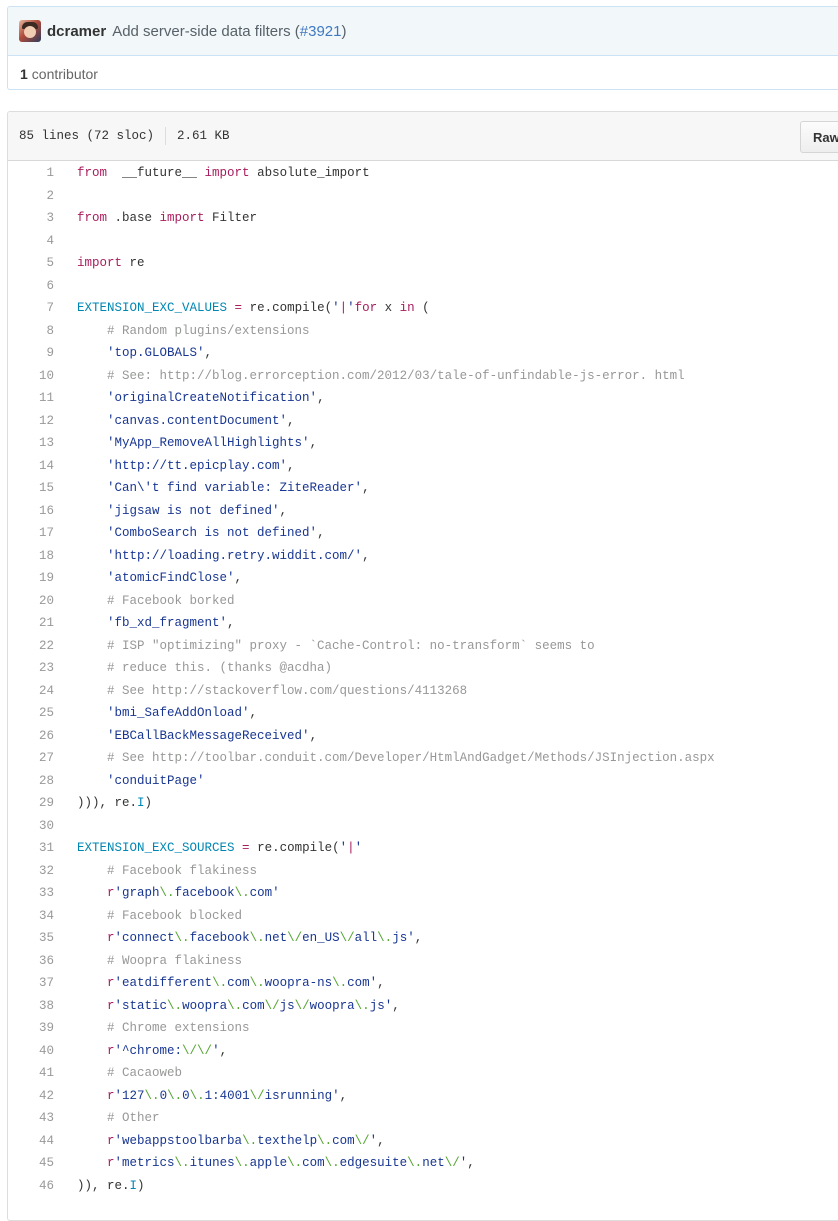 The width and height of the screenshot is (838, 1221). What do you see at coordinates (42, 668) in the screenshot?
I see `line-number: 23` at bounding box center [42, 668].